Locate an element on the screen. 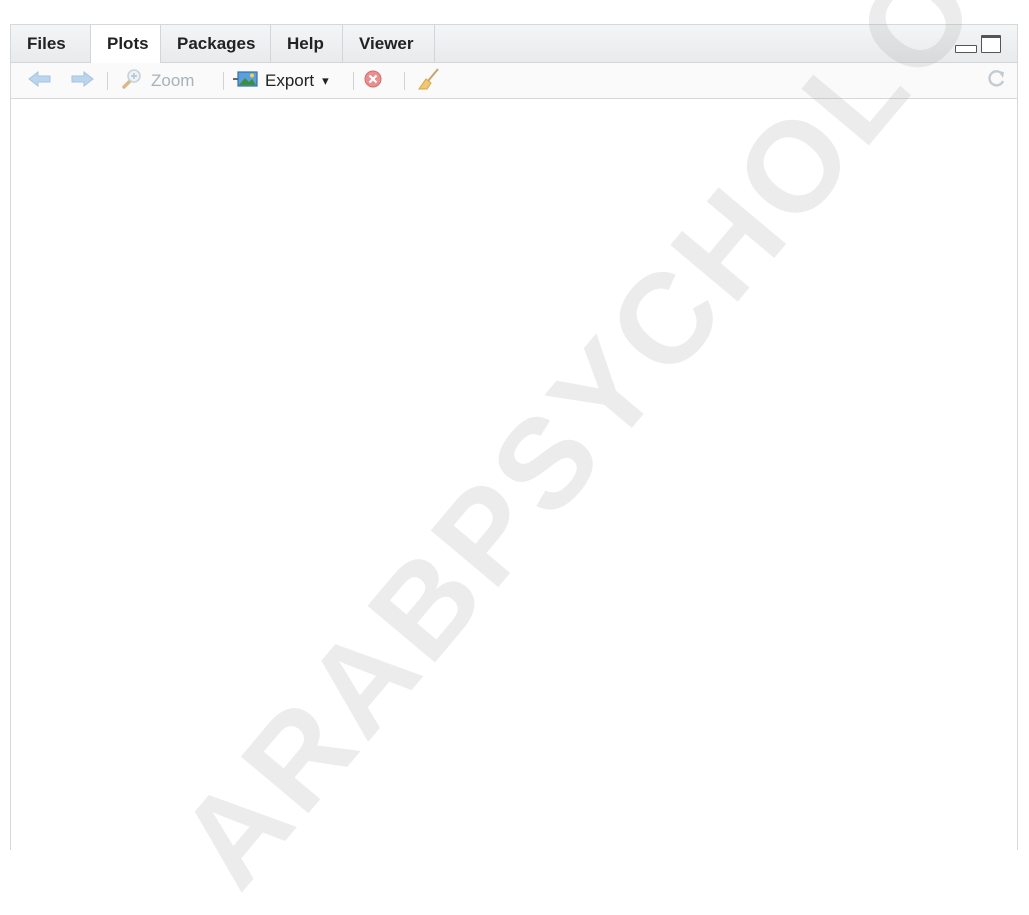 The height and width of the screenshot is (915, 1029). magnifier-plus-icon is located at coordinates (132, 81).